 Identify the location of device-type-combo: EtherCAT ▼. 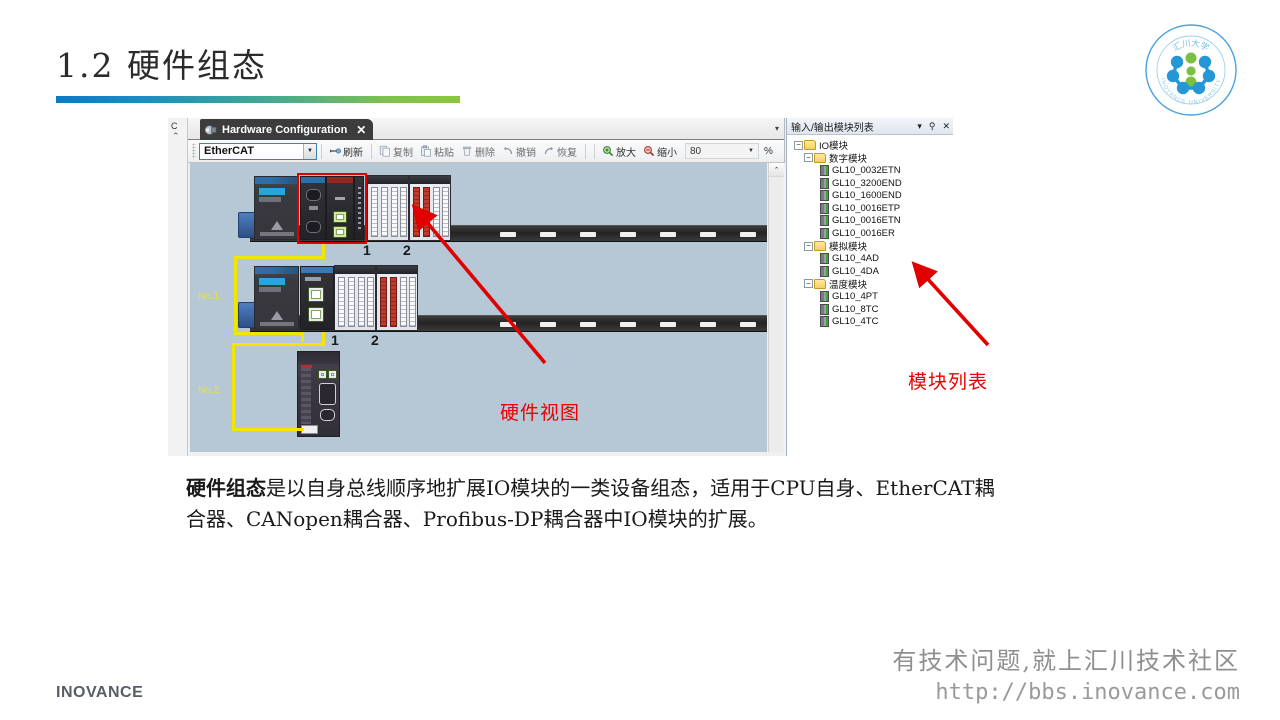
(258, 151).